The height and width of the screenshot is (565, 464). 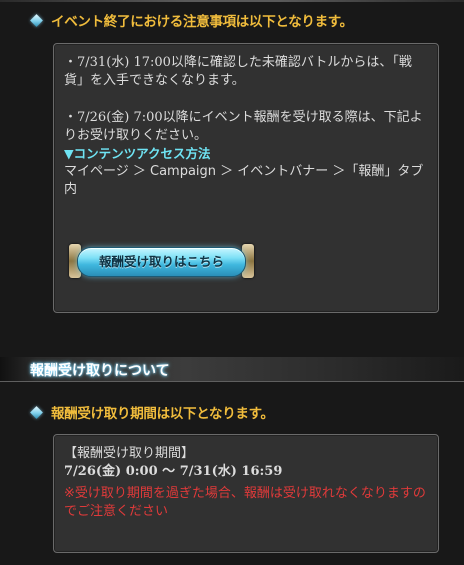 What do you see at coordinates (232, 369) in the screenshot?
I see `reward-section-title: 報酬受け取りについて` at bounding box center [232, 369].